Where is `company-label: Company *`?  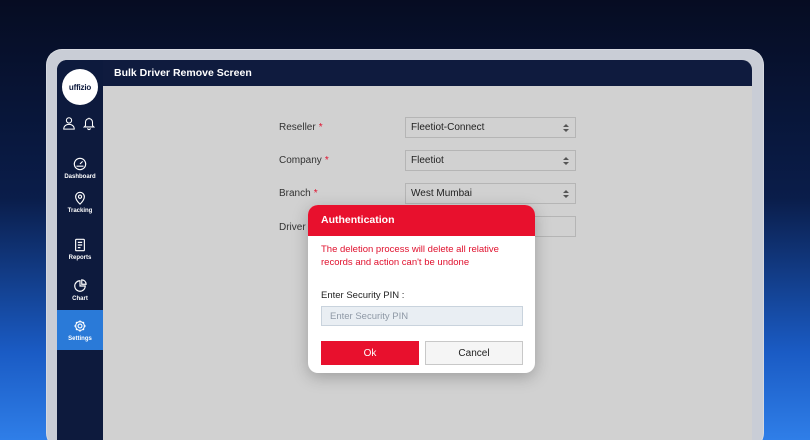 company-label: Company * is located at coordinates (304, 160).